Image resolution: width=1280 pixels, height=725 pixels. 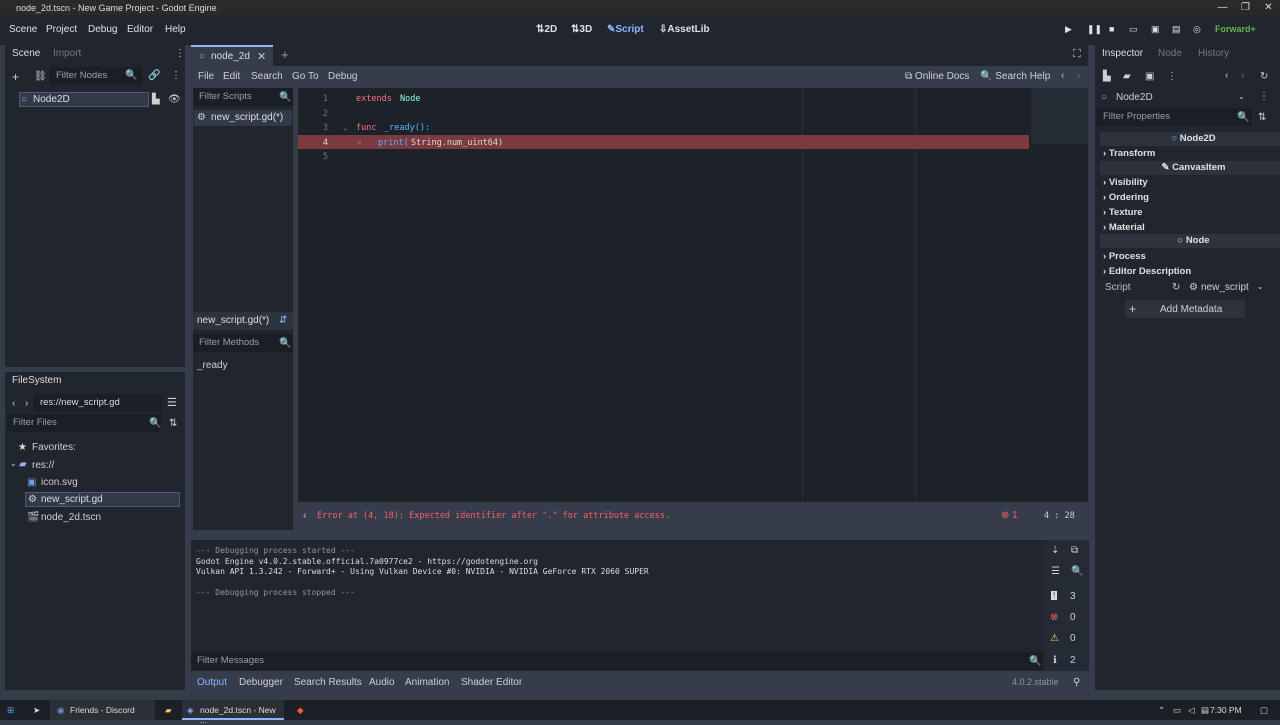 I want to click on sort-methods-icon: ⇵, so click(x=283, y=320).